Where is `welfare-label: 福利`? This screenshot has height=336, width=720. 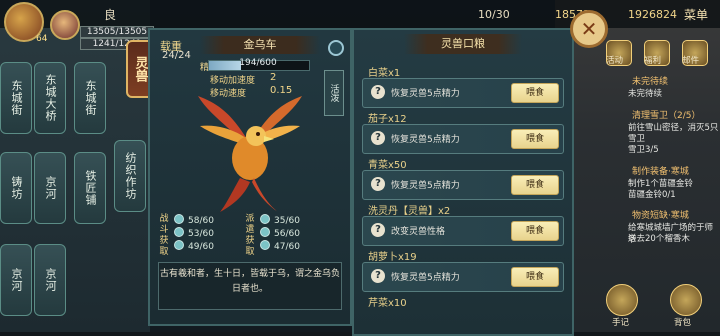 welfare-label: 福利 is located at coordinates (653, 61).